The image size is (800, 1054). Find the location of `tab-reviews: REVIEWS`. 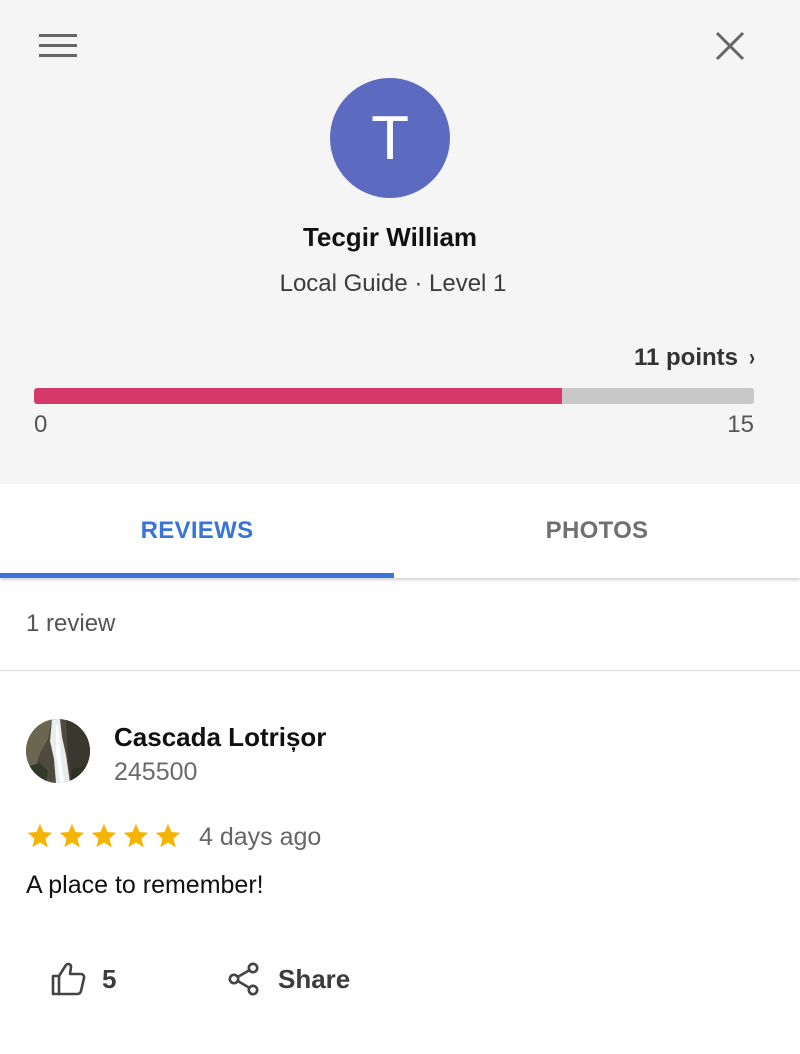

tab-reviews: REVIEWS is located at coordinates (197, 531).